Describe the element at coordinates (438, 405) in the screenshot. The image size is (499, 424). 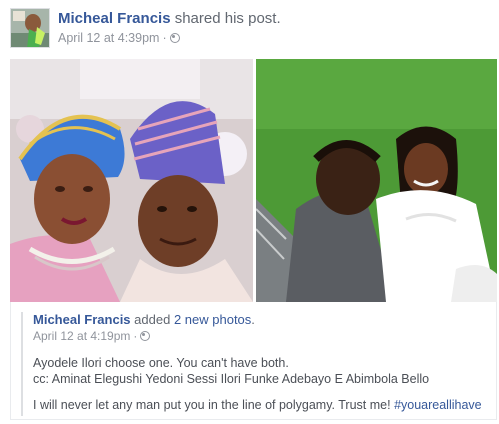
I see `hashtag-link: #youareallihave` at that location.